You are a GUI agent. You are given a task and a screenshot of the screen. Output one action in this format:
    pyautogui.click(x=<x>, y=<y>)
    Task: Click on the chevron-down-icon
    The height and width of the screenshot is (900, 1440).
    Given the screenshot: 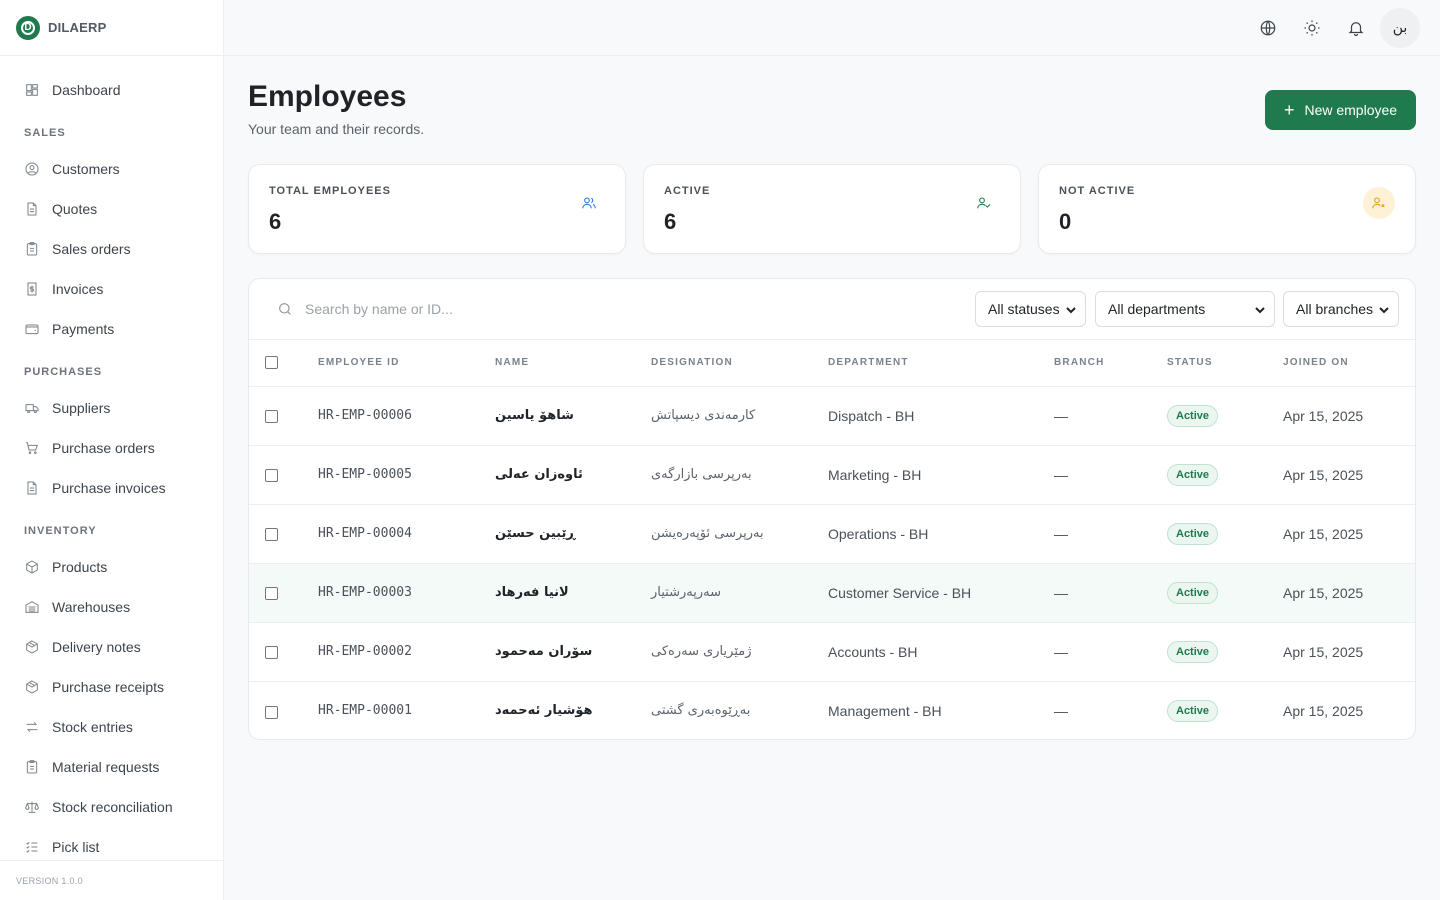 What is the action you would take?
    pyautogui.click(x=1071, y=309)
    